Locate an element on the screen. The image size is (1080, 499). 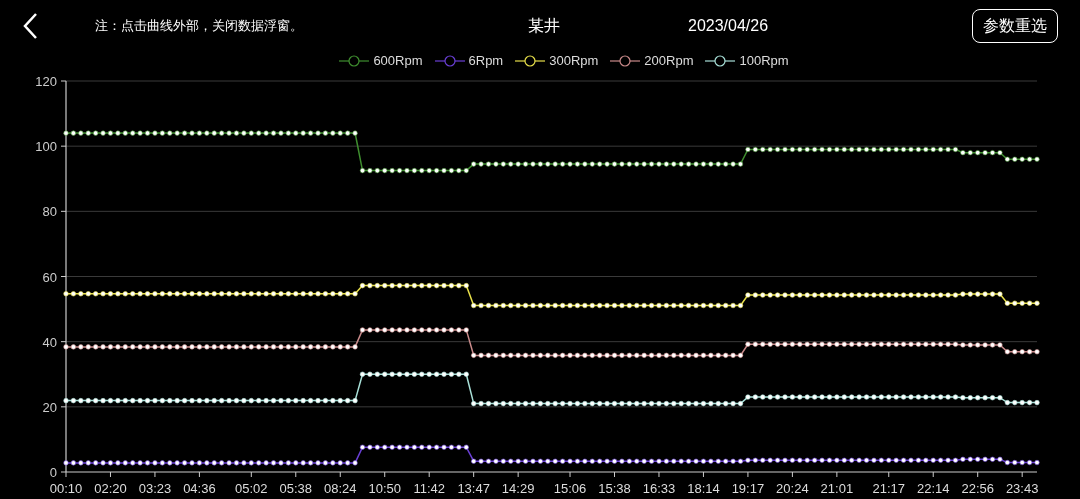
x-axis-label: 16:33 is located at coordinates (659, 488).